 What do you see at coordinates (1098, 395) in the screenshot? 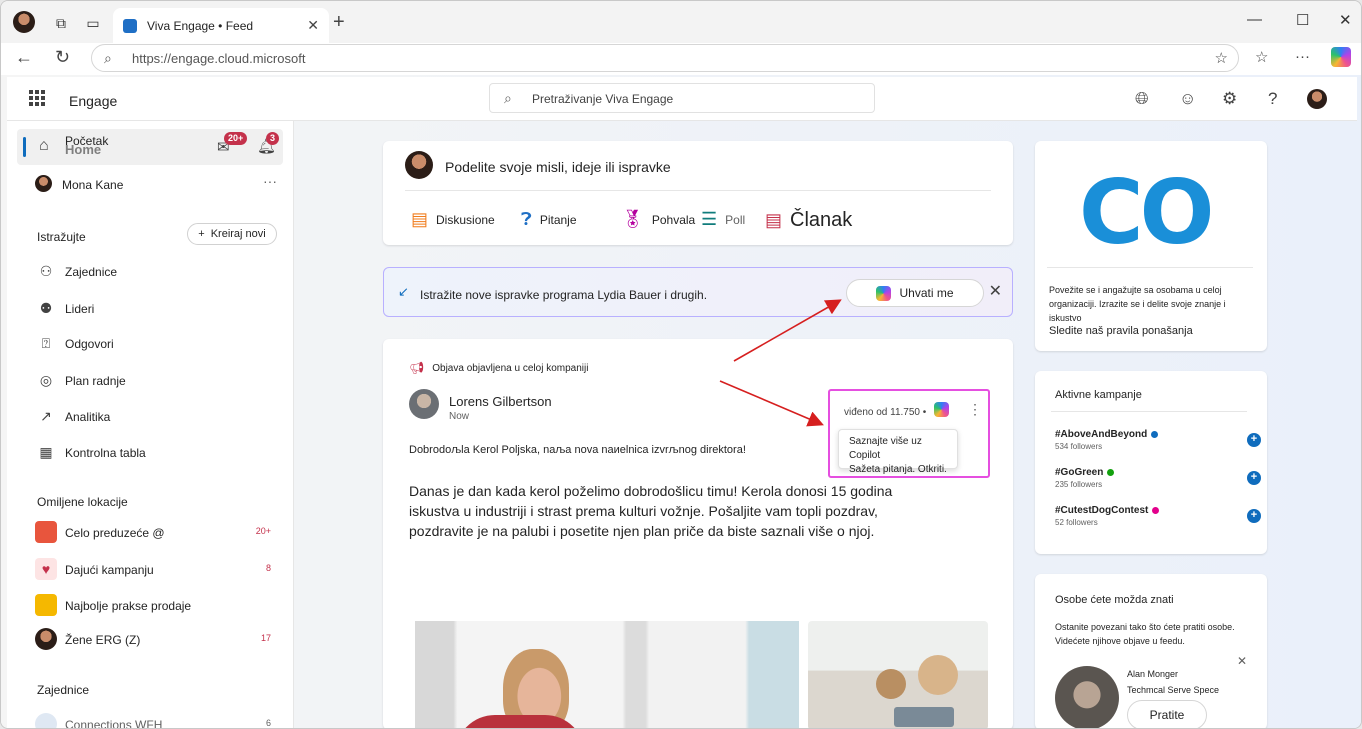
I see `campaigns-heading: Aktivne kampanje` at bounding box center [1098, 395].